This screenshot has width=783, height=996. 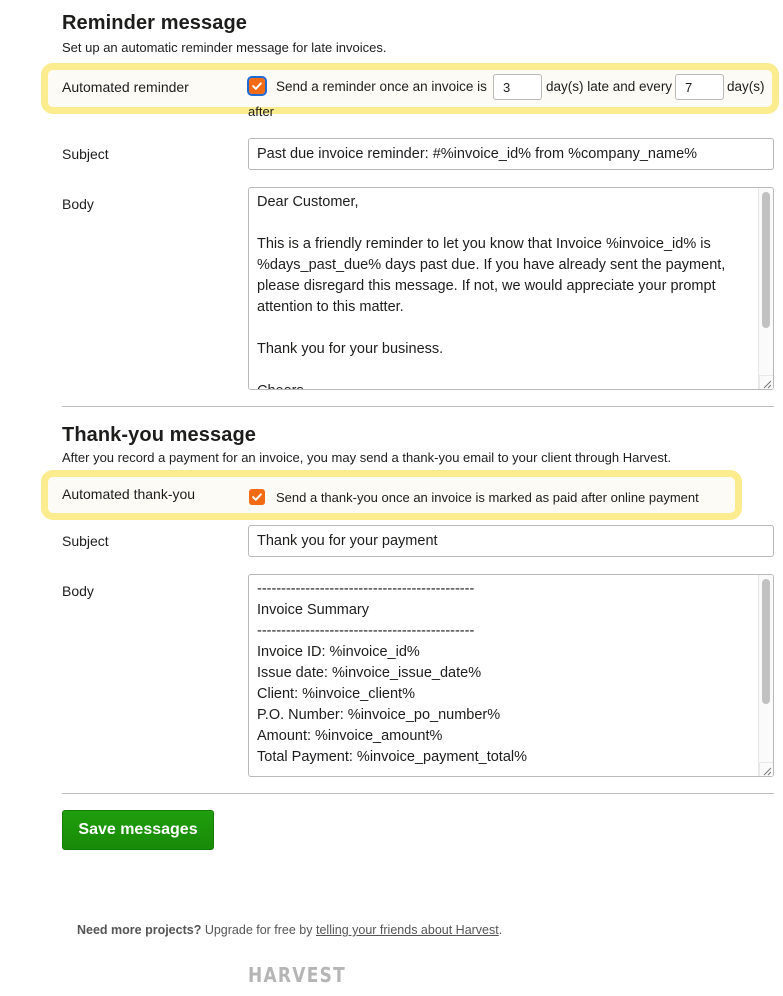 What do you see at coordinates (500, 930) in the screenshot?
I see `footer-trailing: .` at bounding box center [500, 930].